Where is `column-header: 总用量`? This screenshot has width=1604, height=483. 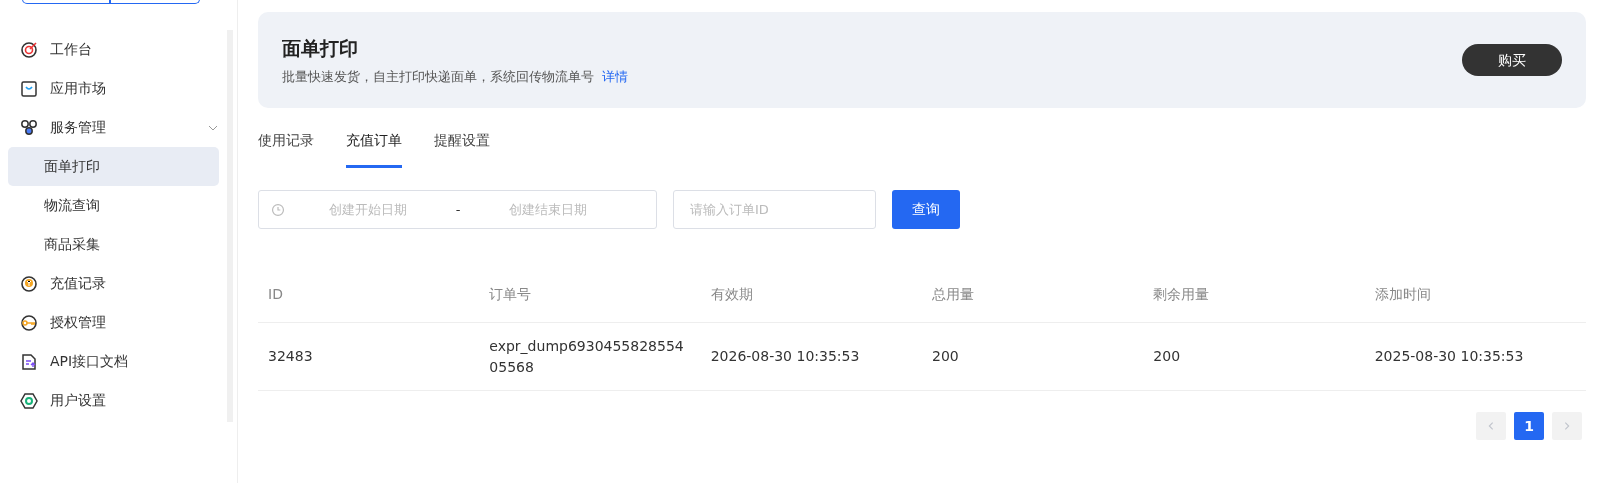 column-header: 总用量 is located at coordinates (1033, 295).